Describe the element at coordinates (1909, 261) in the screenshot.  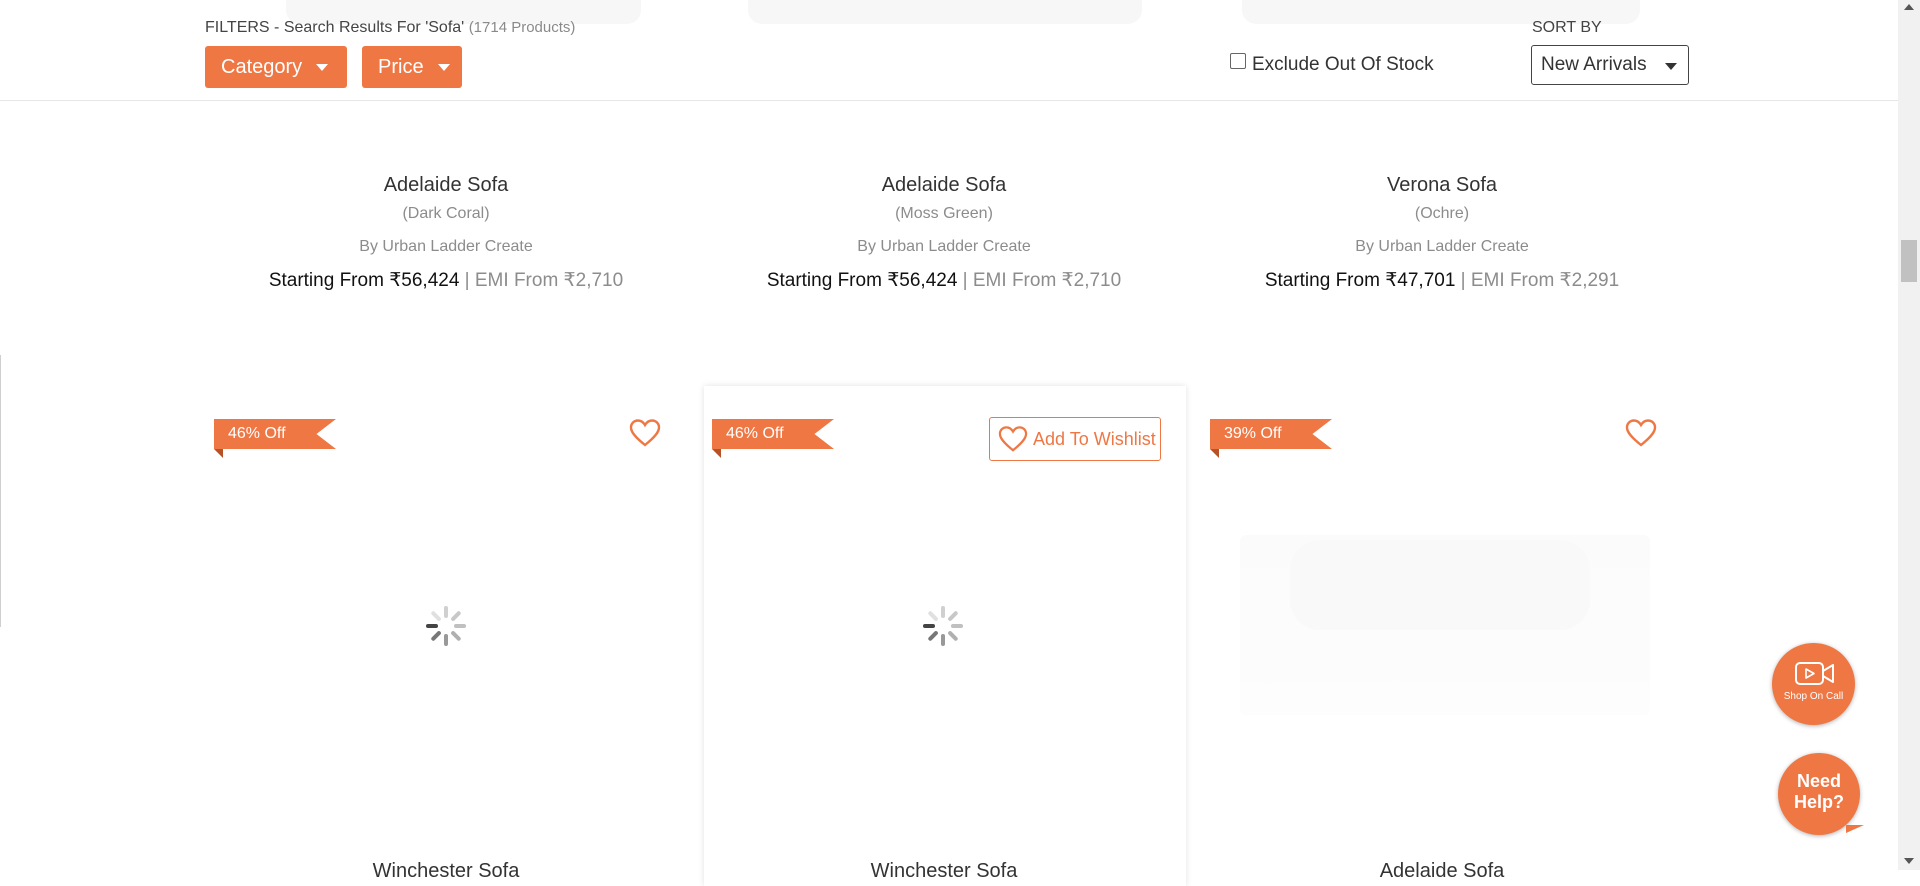
I see `scrollbar-thumb` at that location.